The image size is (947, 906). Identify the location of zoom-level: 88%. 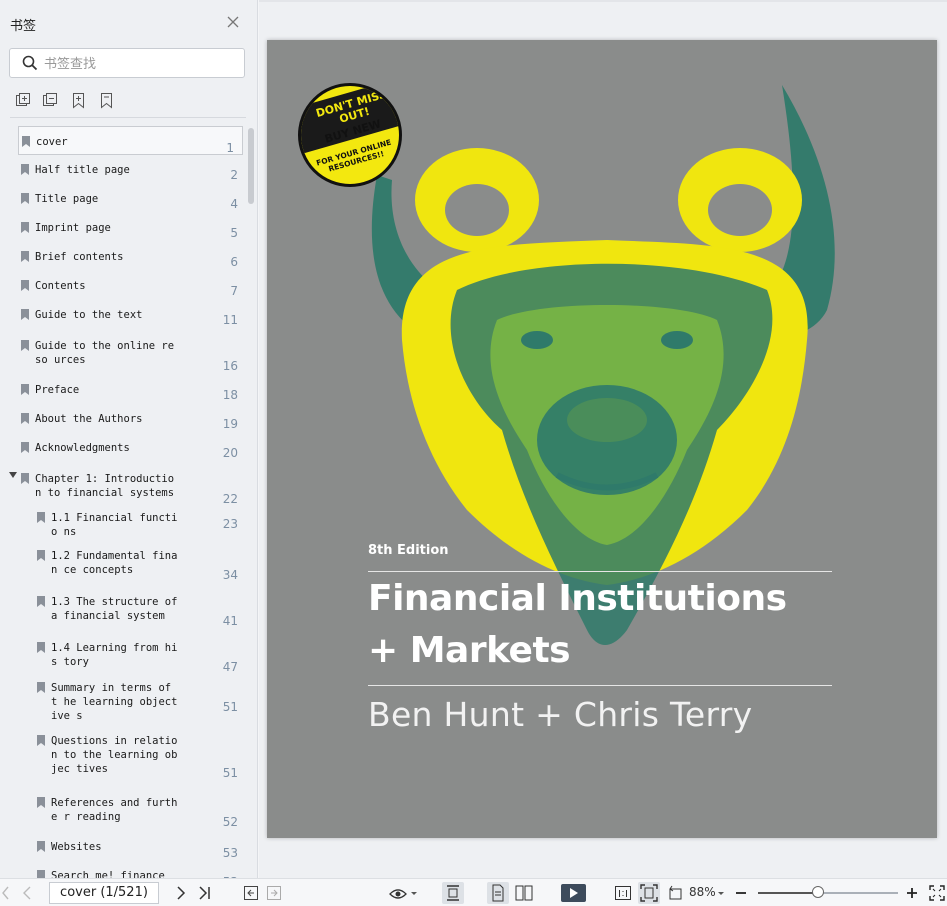
(702, 892).